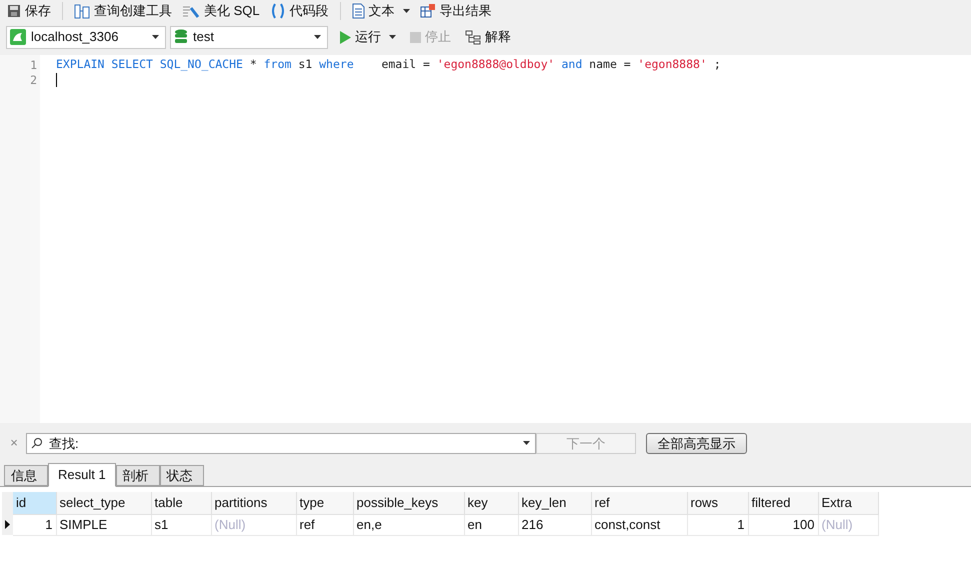 This screenshot has width=971, height=562. I want to click on table-cell: en,e, so click(408, 524).